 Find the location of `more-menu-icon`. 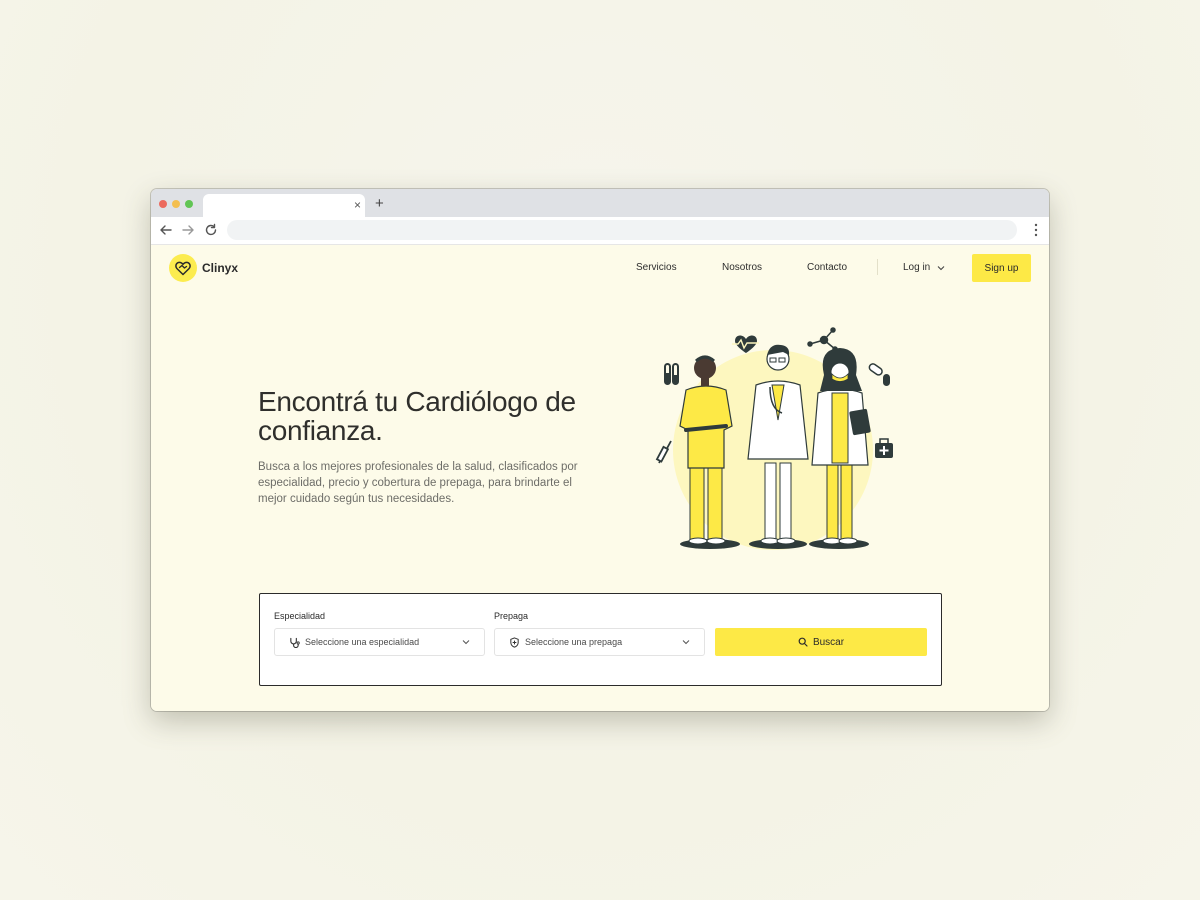

more-menu-icon is located at coordinates (1036, 230).